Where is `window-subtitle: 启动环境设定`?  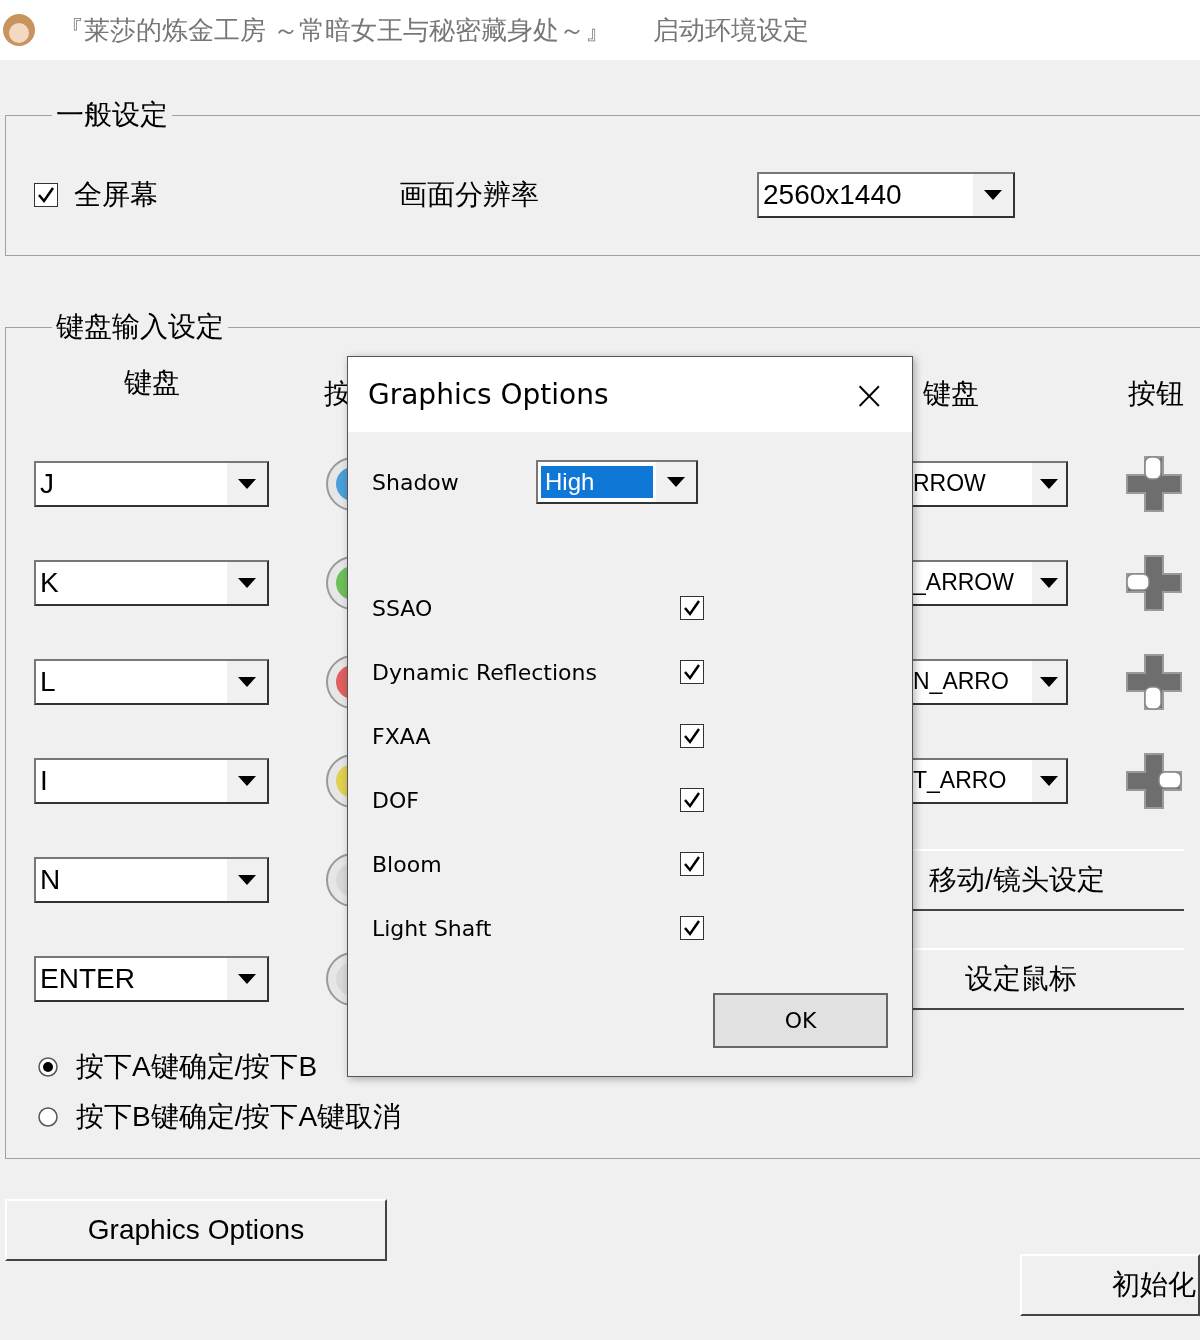
window-subtitle: 启动环境设定 is located at coordinates (731, 30).